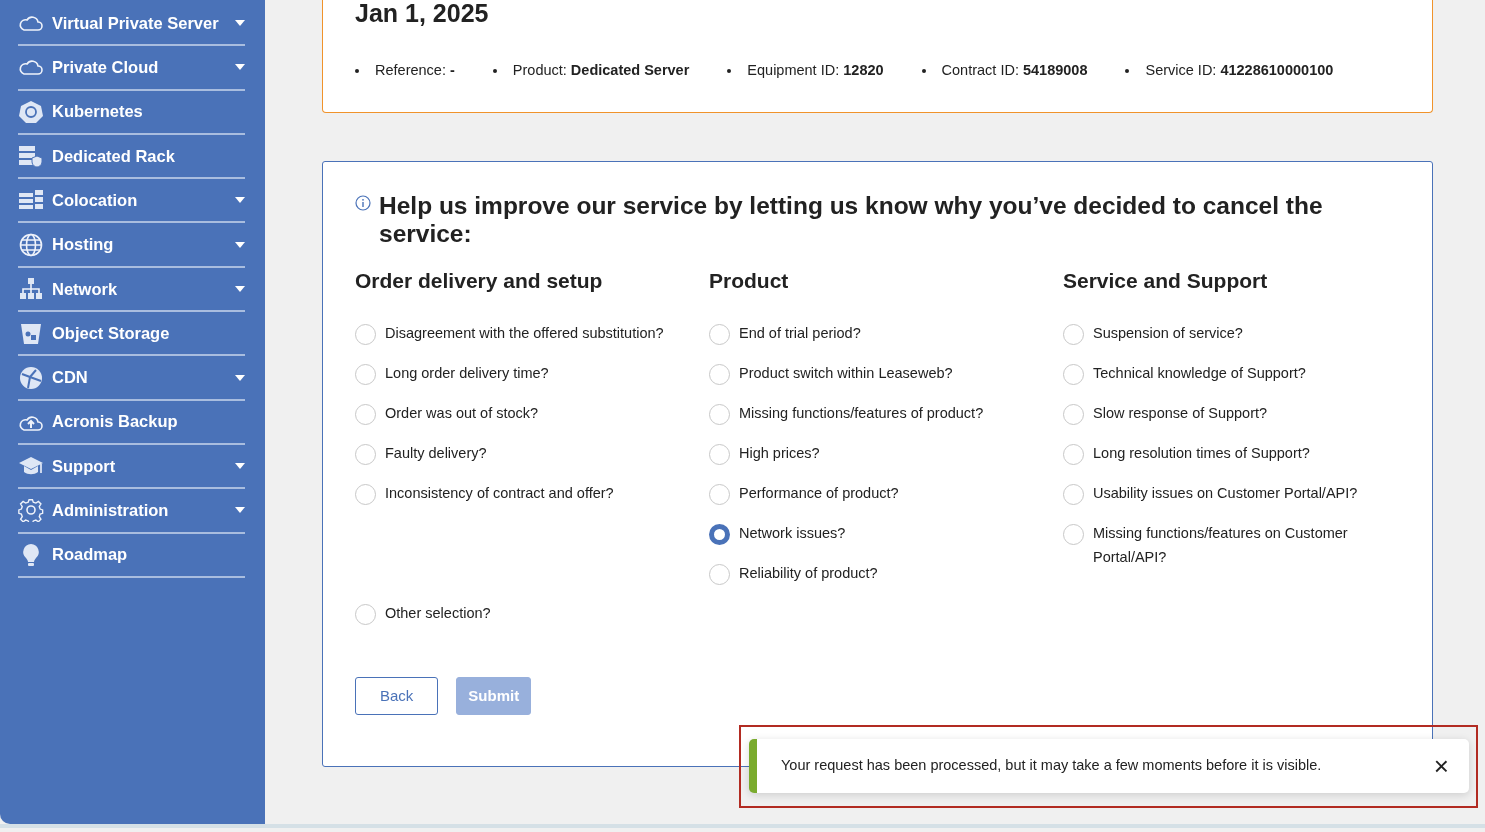  What do you see at coordinates (131, 511) in the screenshot?
I see `sidebar-item: Administration` at bounding box center [131, 511].